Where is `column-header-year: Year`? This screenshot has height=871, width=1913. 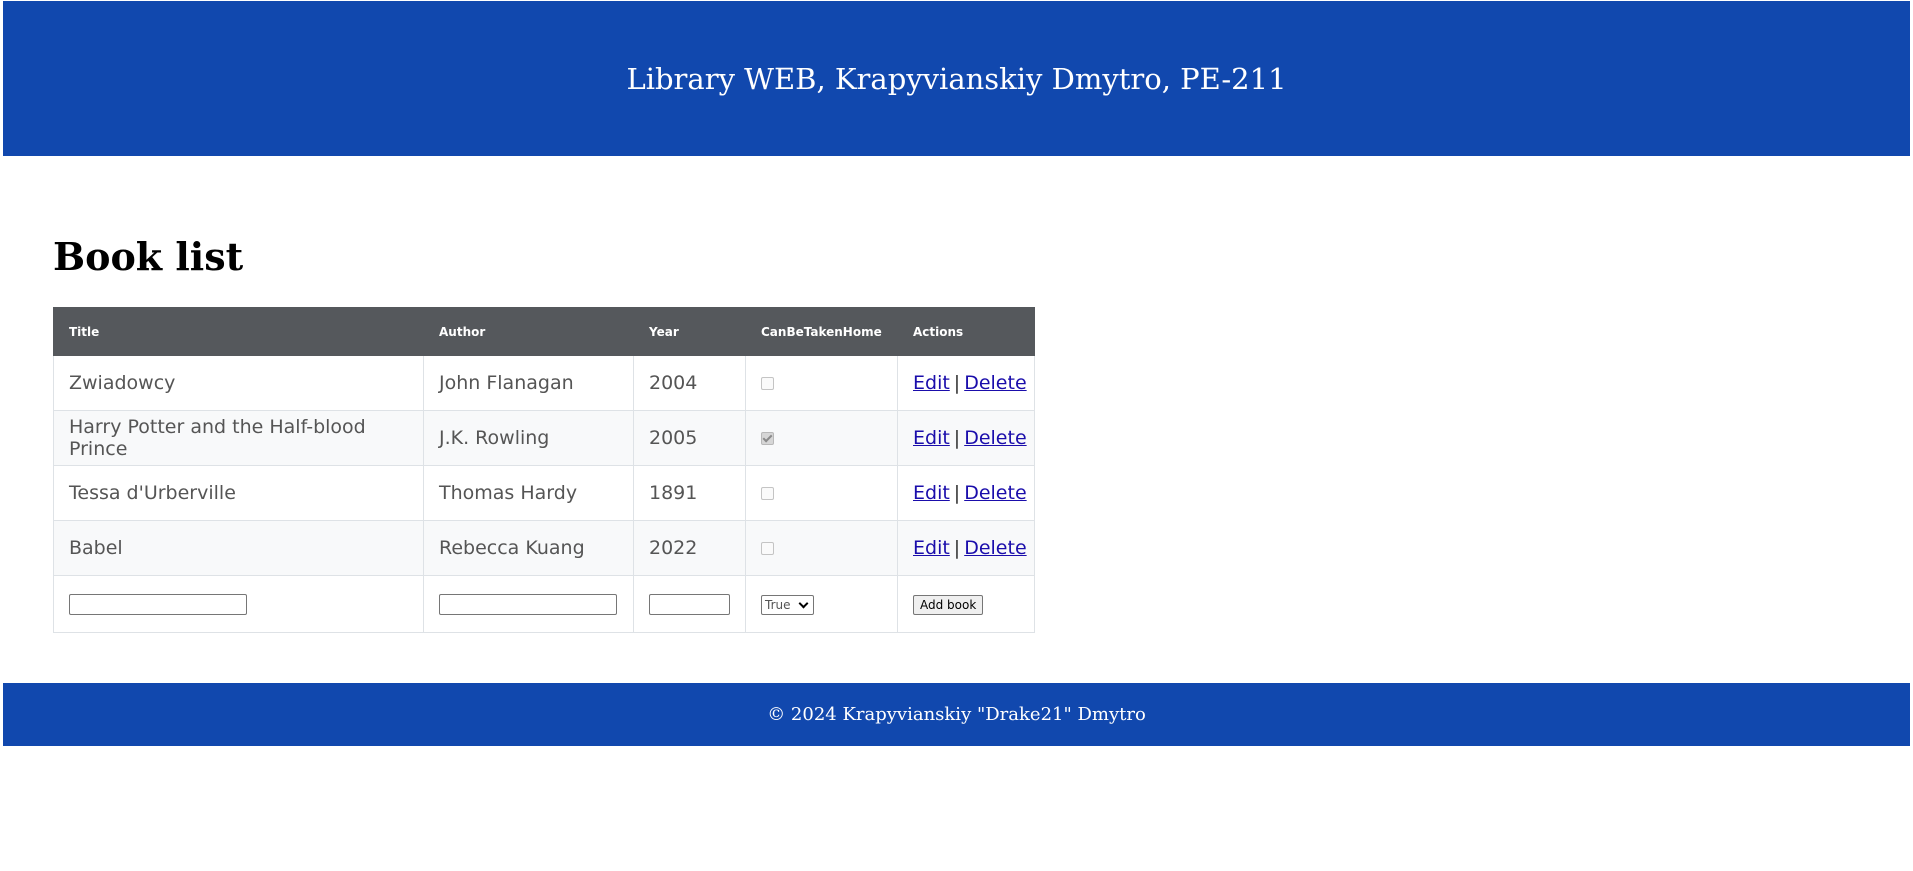
column-header-year: Year is located at coordinates (689, 331).